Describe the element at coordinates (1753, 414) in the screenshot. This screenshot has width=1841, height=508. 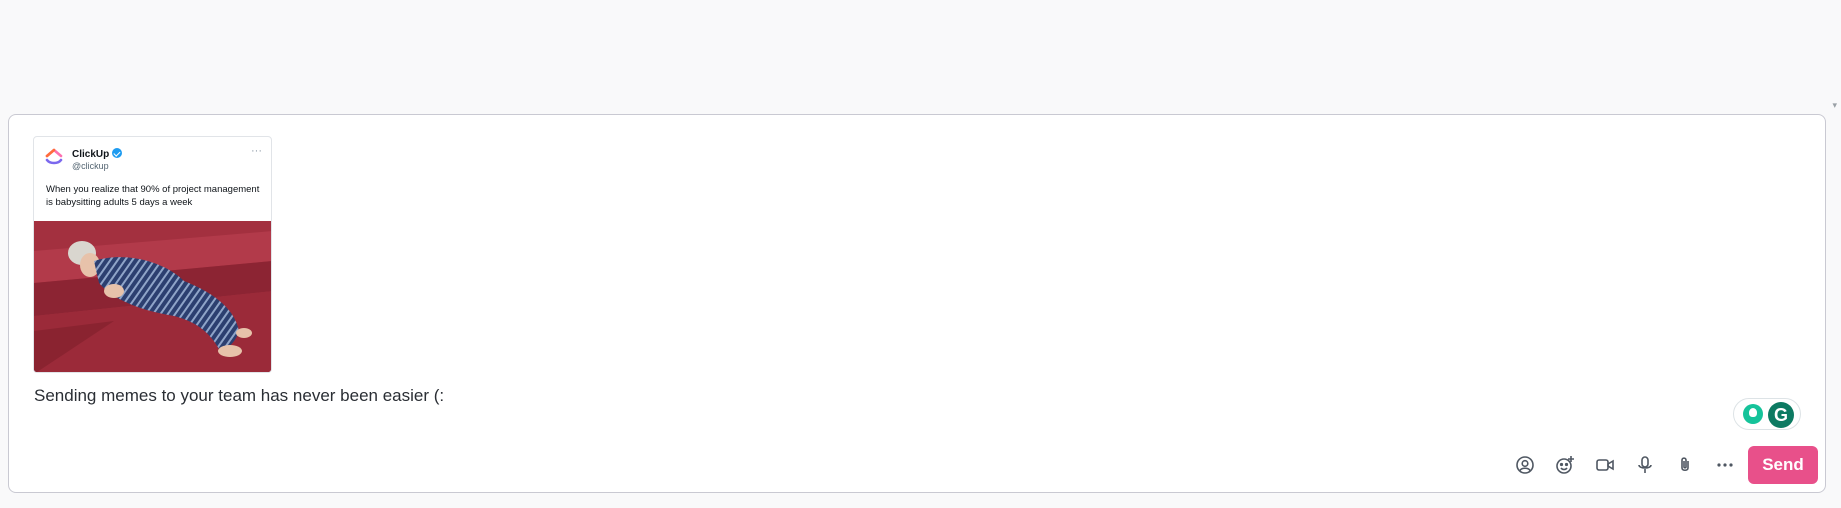
I see `grammarly-suggestion-icon` at that location.